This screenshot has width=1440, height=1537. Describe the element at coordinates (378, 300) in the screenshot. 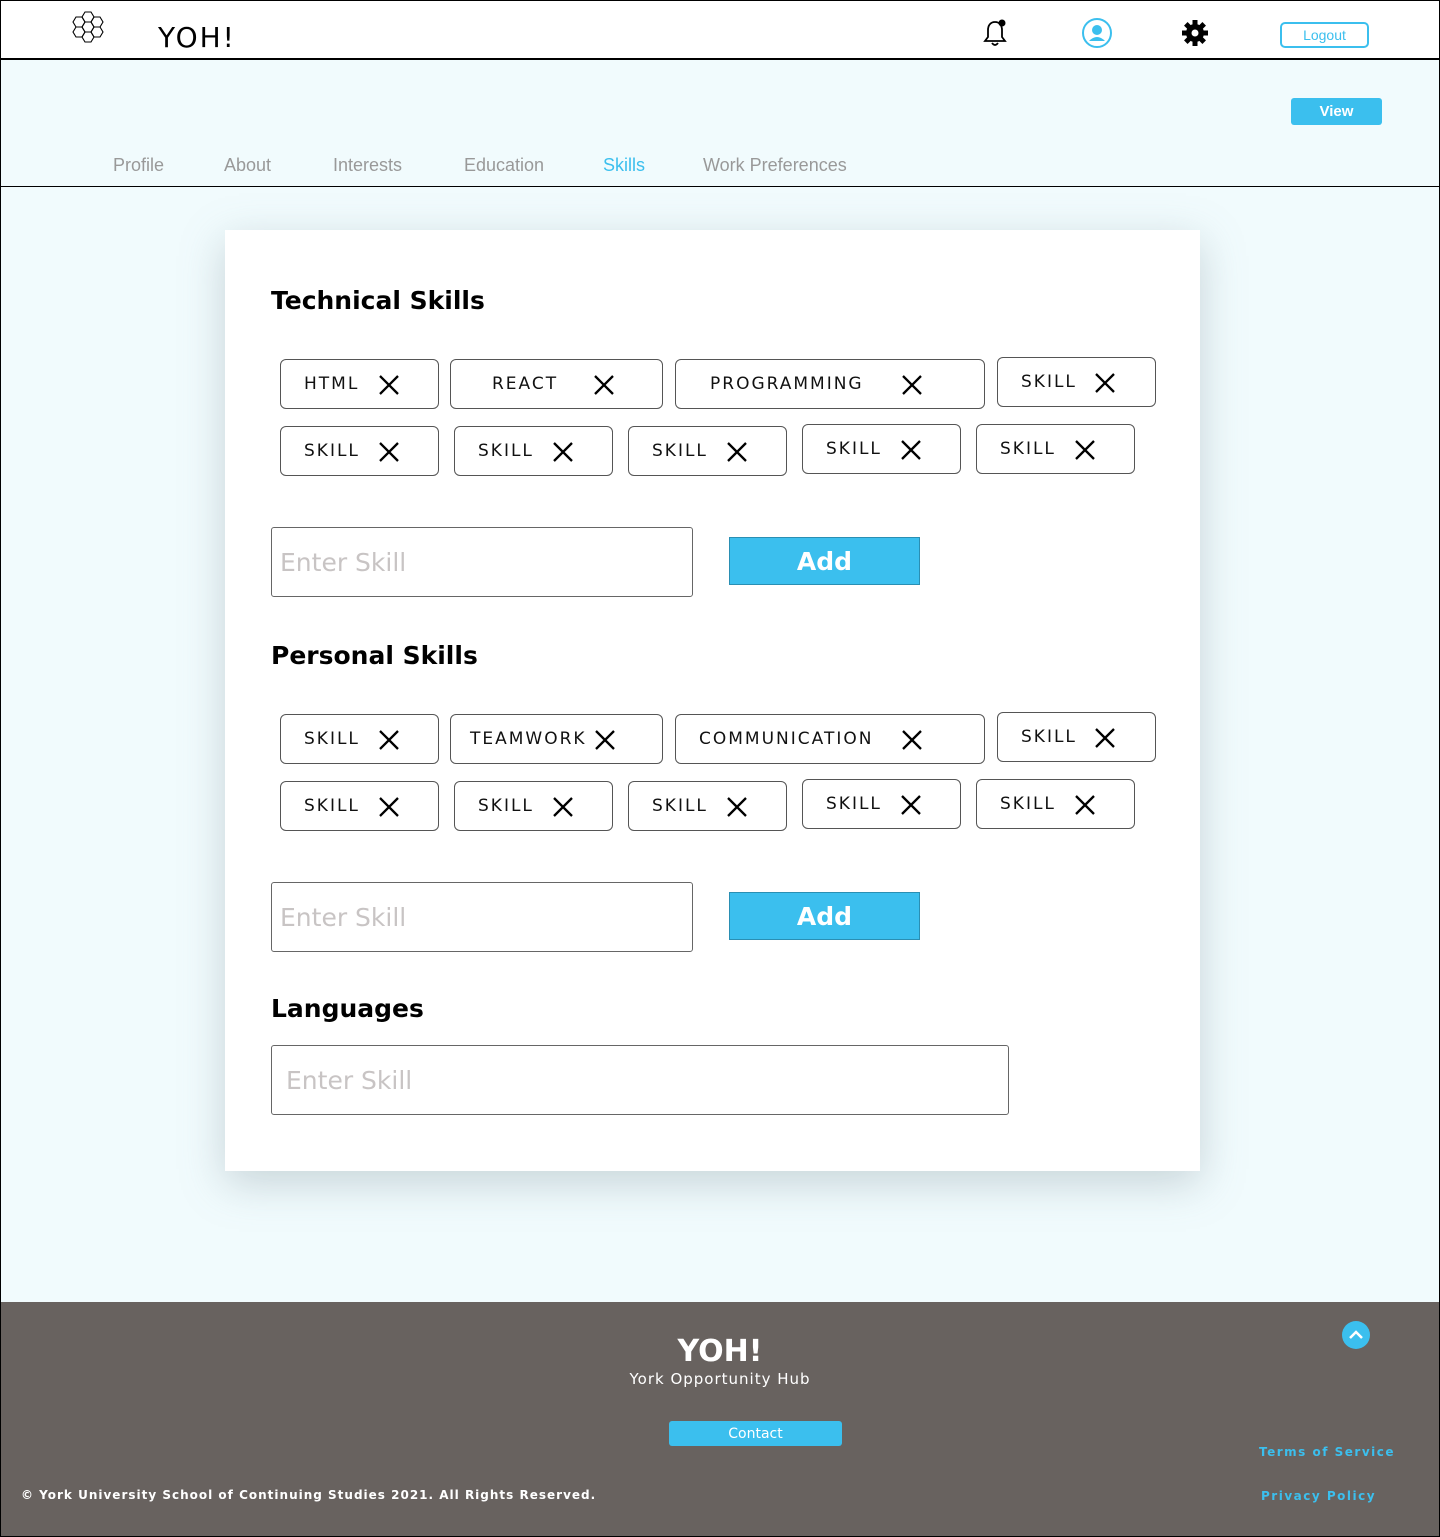

I see `technical-skills-title: Technical Skills` at that location.